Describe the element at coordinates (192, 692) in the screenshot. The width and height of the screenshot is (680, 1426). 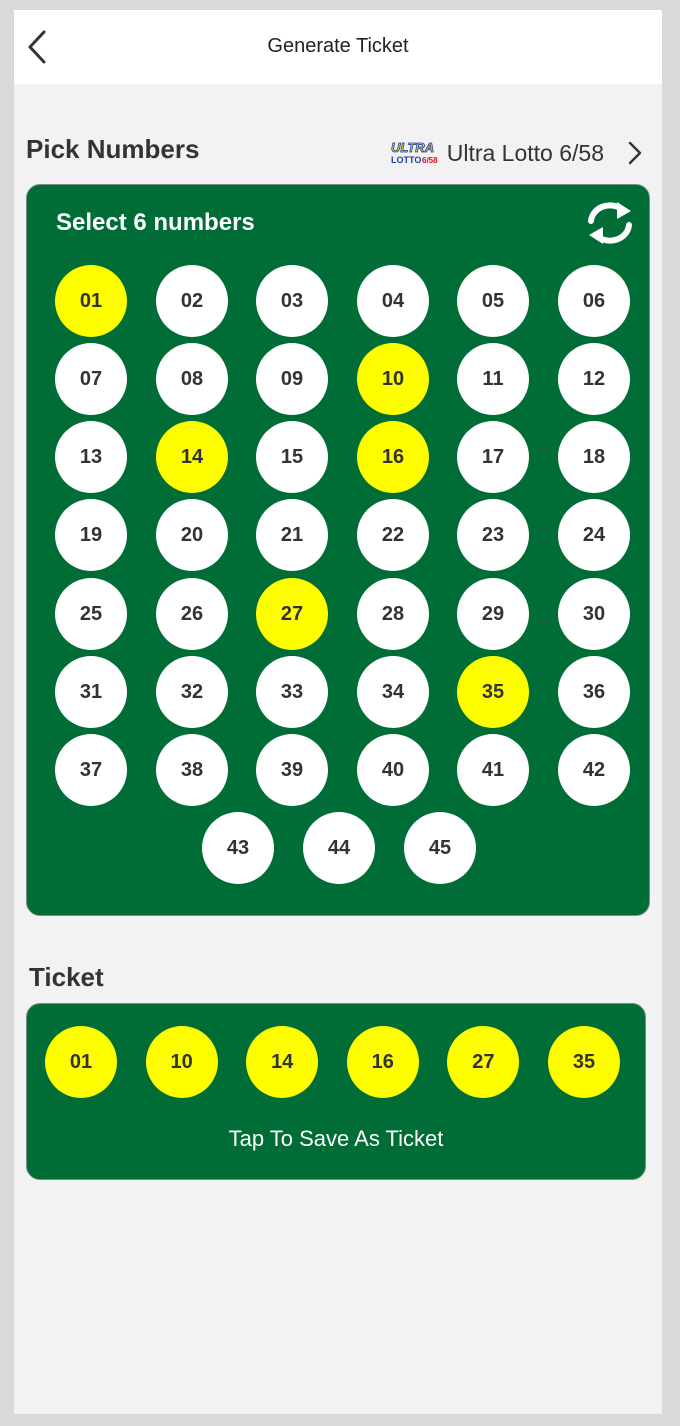
I see `number-ball: 32` at that location.